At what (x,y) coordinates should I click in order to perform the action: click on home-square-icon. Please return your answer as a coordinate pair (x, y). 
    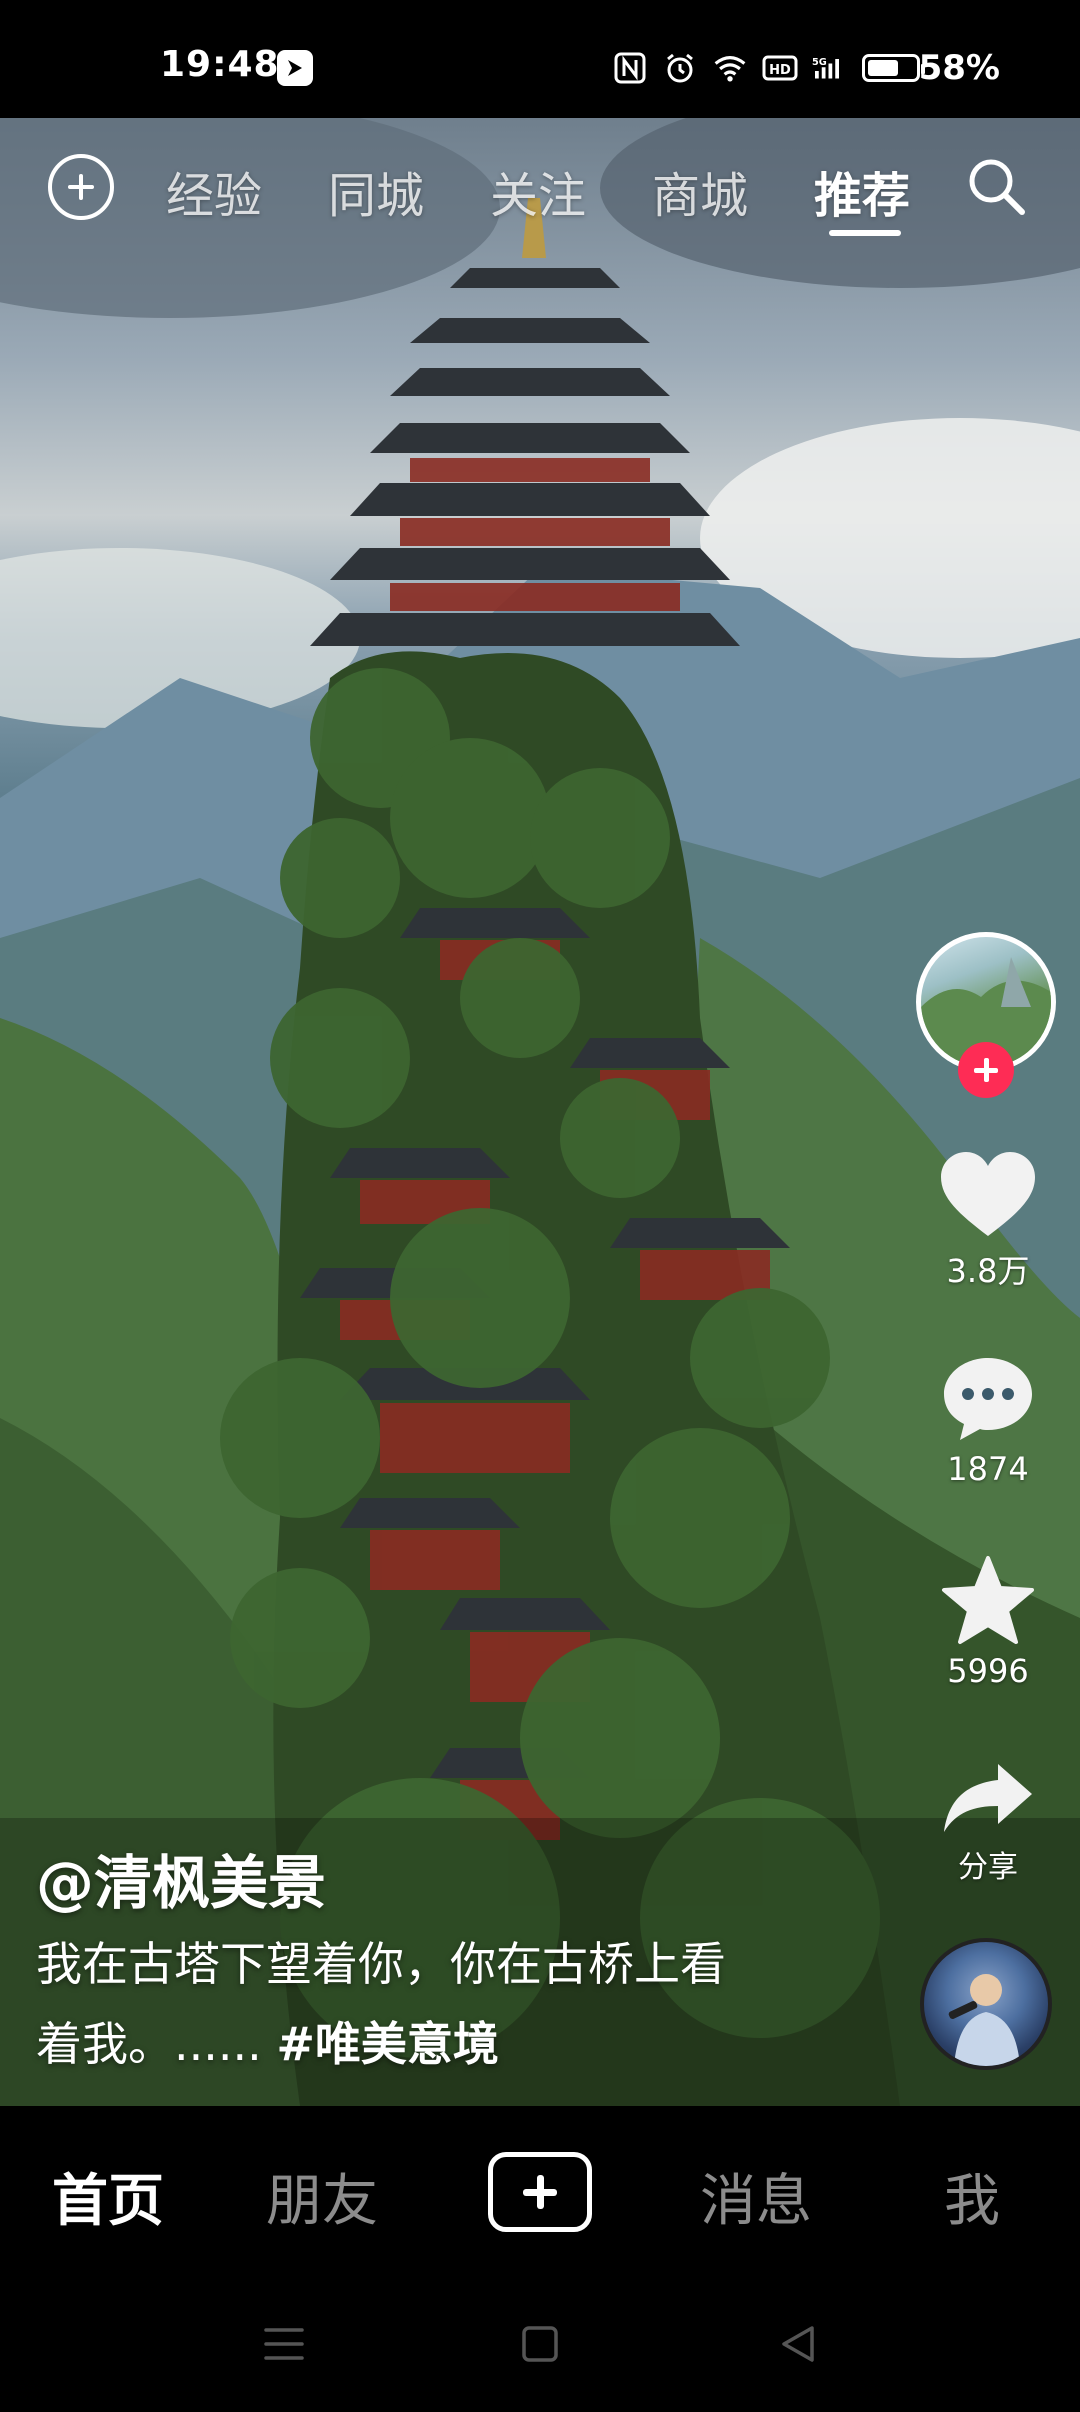
    Looking at the image, I should click on (540, 2344).